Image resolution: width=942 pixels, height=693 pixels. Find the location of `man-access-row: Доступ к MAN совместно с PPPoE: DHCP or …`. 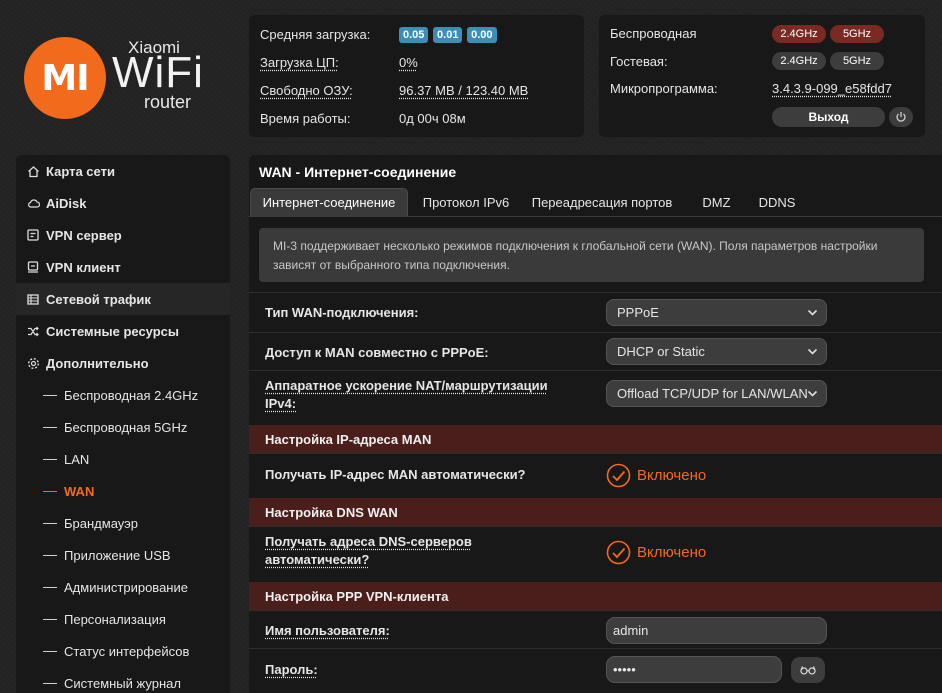

man-access-row: Доступ к MAN совместно с PPPoE: DHCP or … is located at coordinates (595, 351).